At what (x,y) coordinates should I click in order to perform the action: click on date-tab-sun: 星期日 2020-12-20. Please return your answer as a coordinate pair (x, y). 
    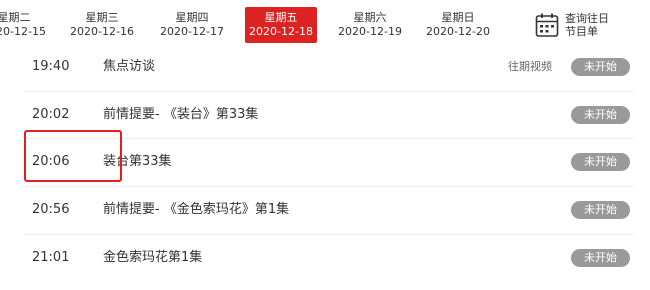
    Looking at the image, I should click on (458, 25).